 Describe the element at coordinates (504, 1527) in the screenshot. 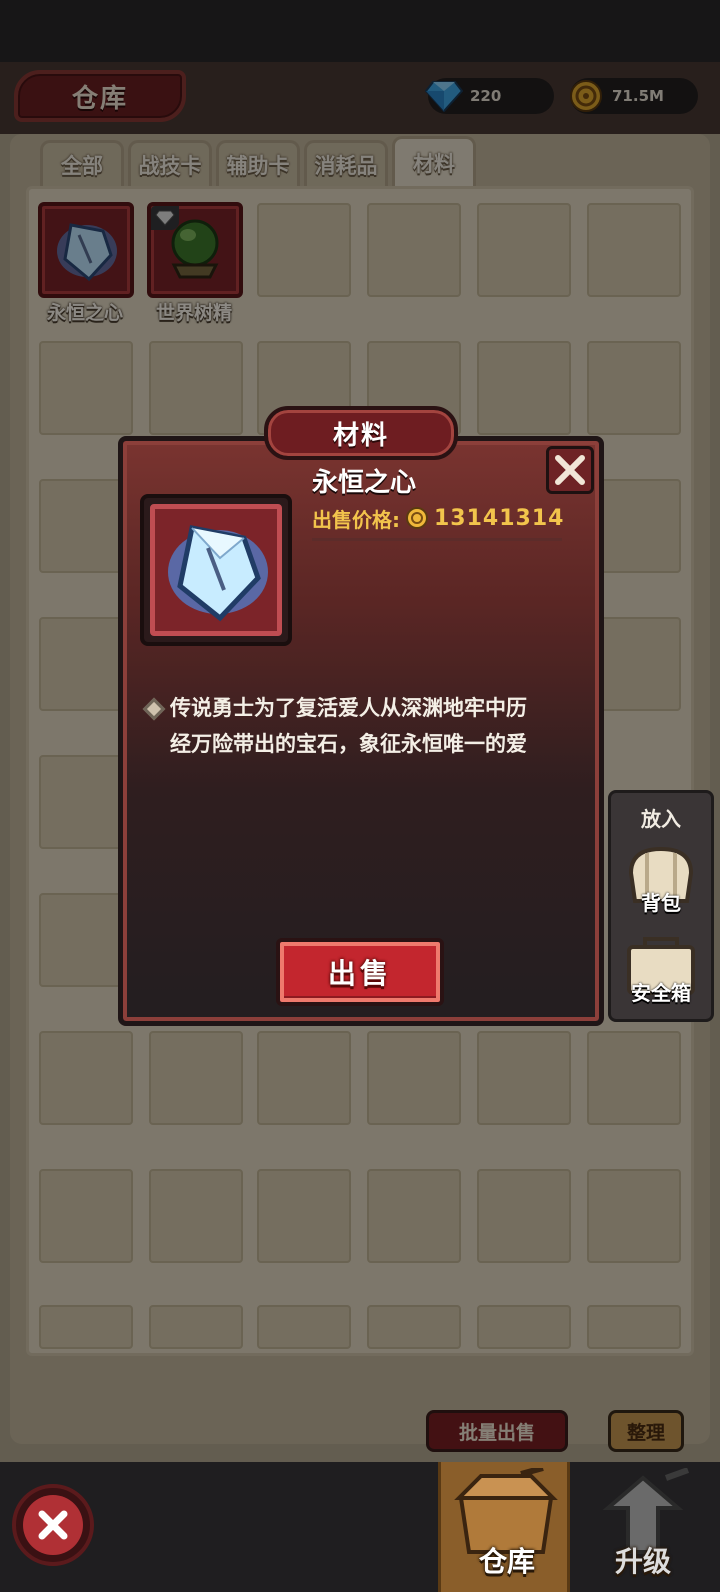

I see `nav-warehouse: 仓库` at that location.